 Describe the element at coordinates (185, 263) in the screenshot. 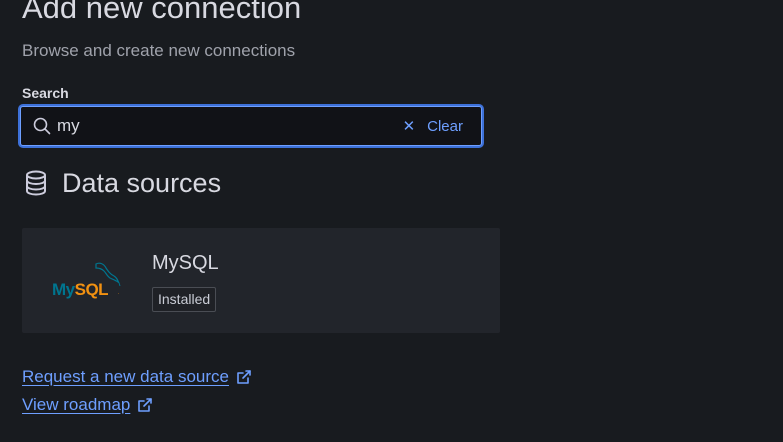

I see `datasource-name: MySQL` at that location.